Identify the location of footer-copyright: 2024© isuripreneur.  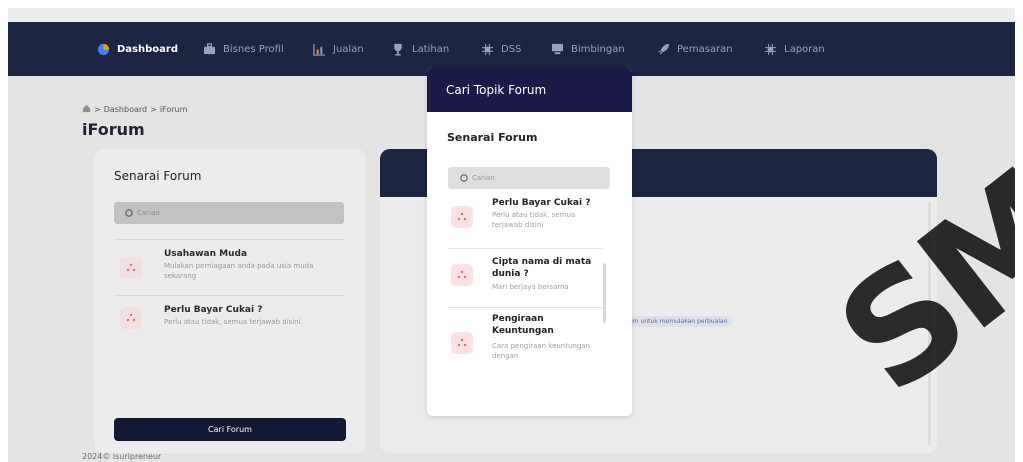
(122, 456).